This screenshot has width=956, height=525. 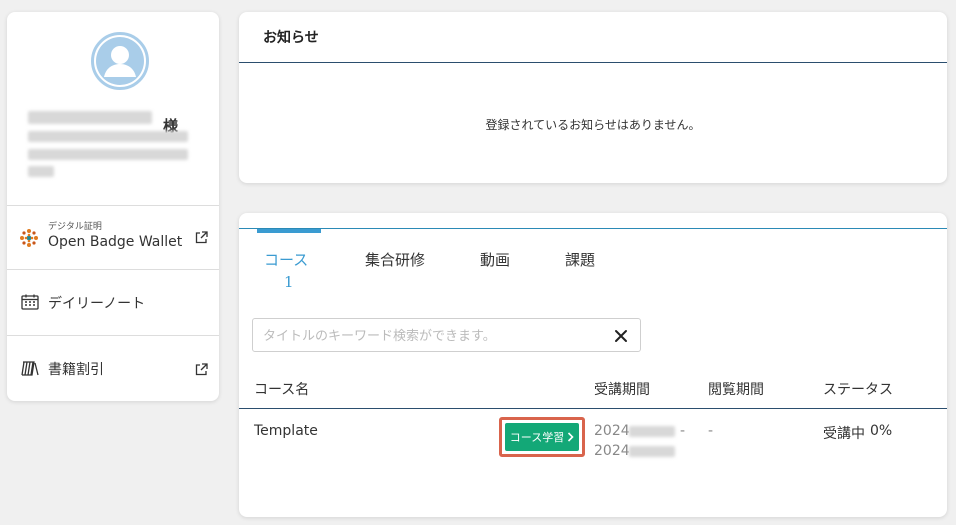 I want to click on open-badge-sub-label: デジタル証明, so click(x=75, y=227).